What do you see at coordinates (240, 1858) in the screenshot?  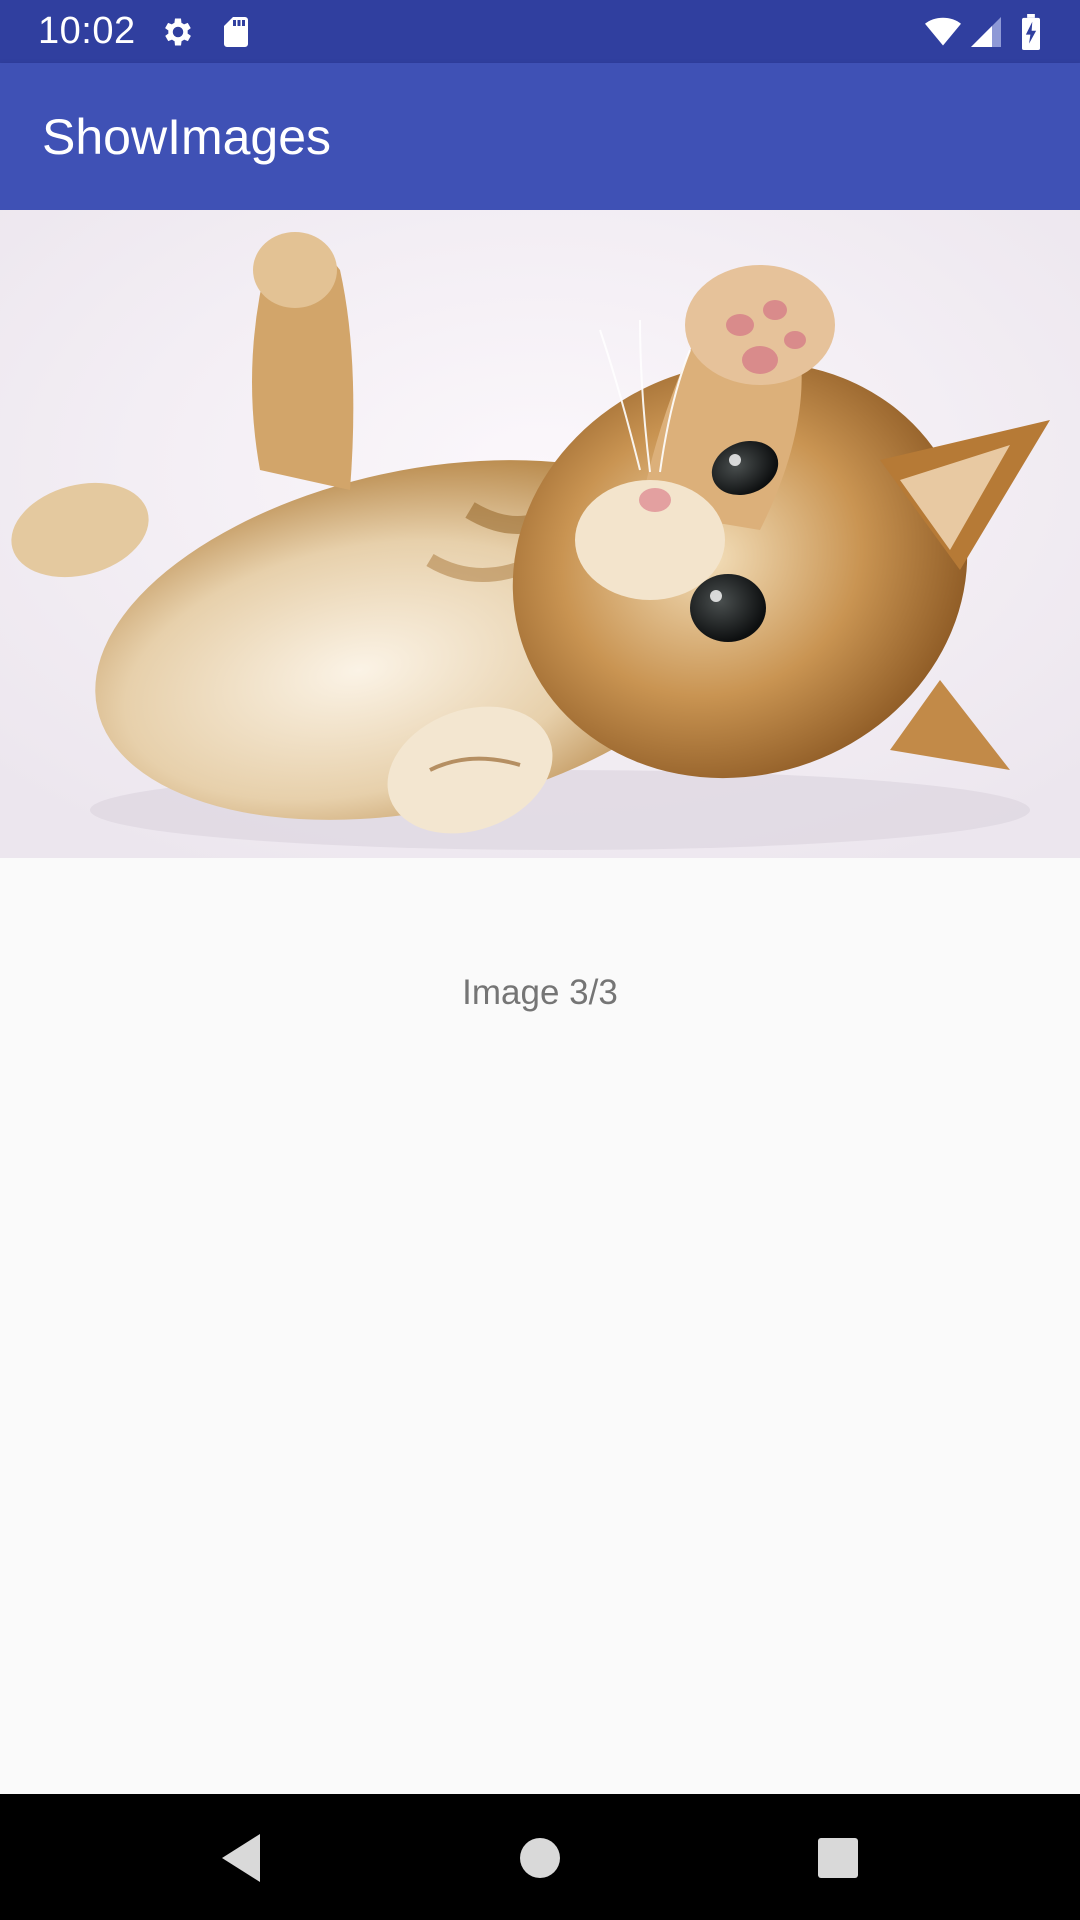 I see `back-icon` at bounding box center [240, 1858].